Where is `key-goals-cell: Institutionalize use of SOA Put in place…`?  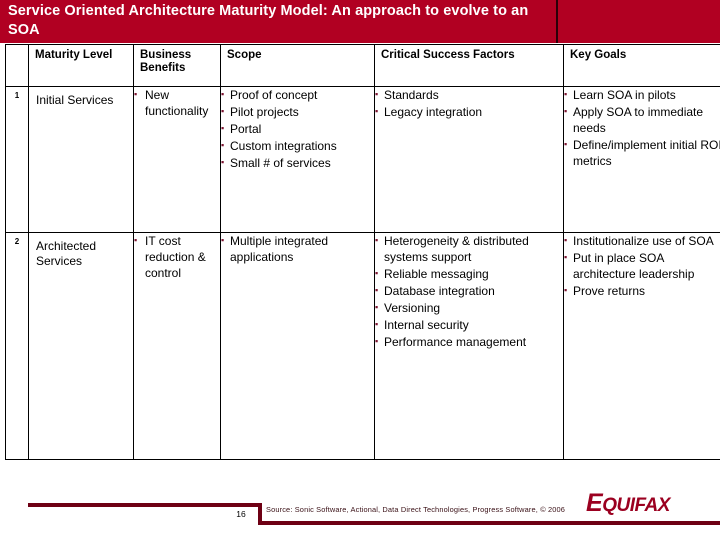
key-goals-cell: Institutionalize use of SOA Put in place… is located at coordinates (641, 346).